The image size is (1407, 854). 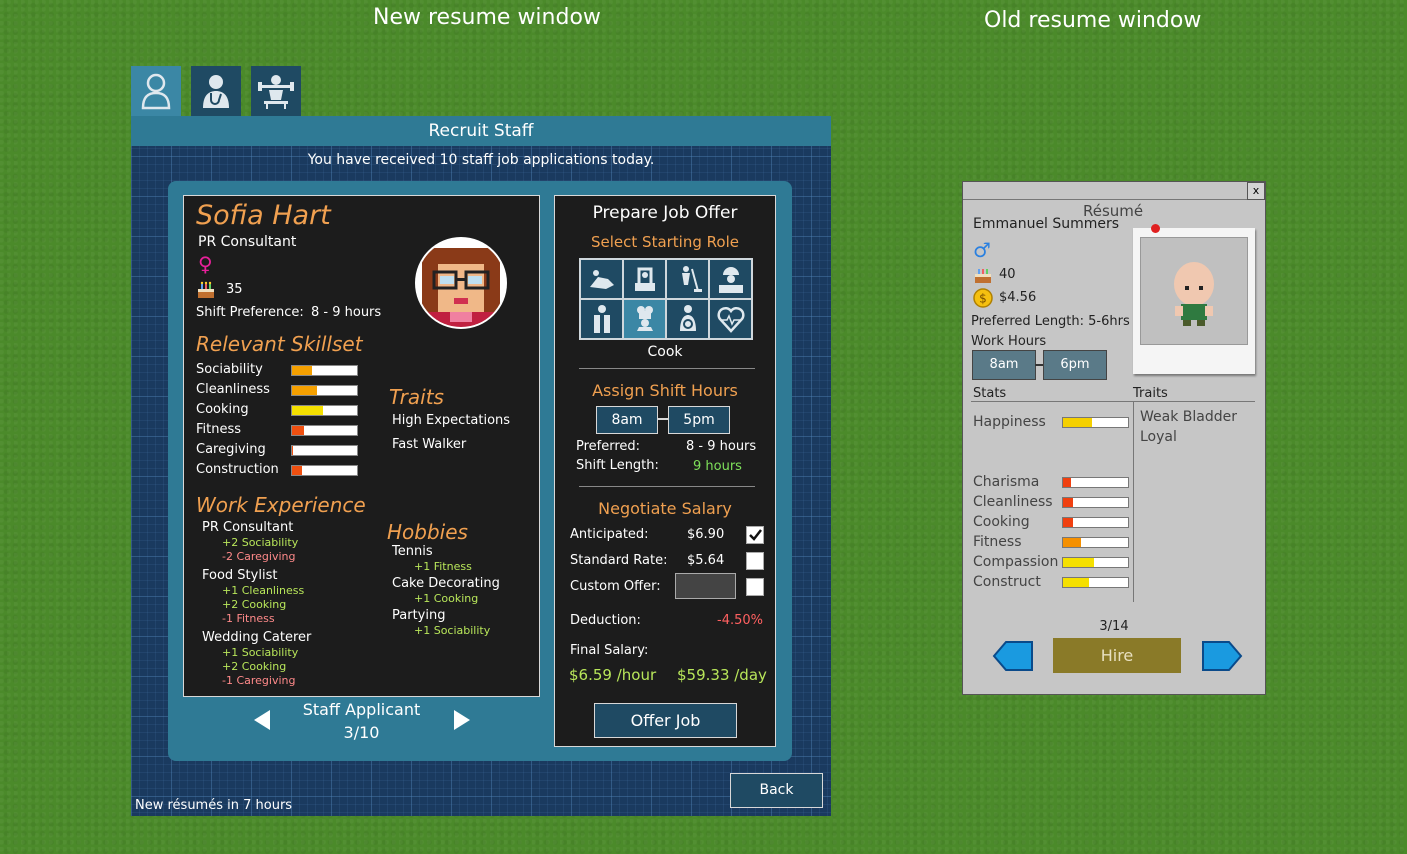 I want to click on anticipated-label: Anticipated:, so click(x=609, y=534).